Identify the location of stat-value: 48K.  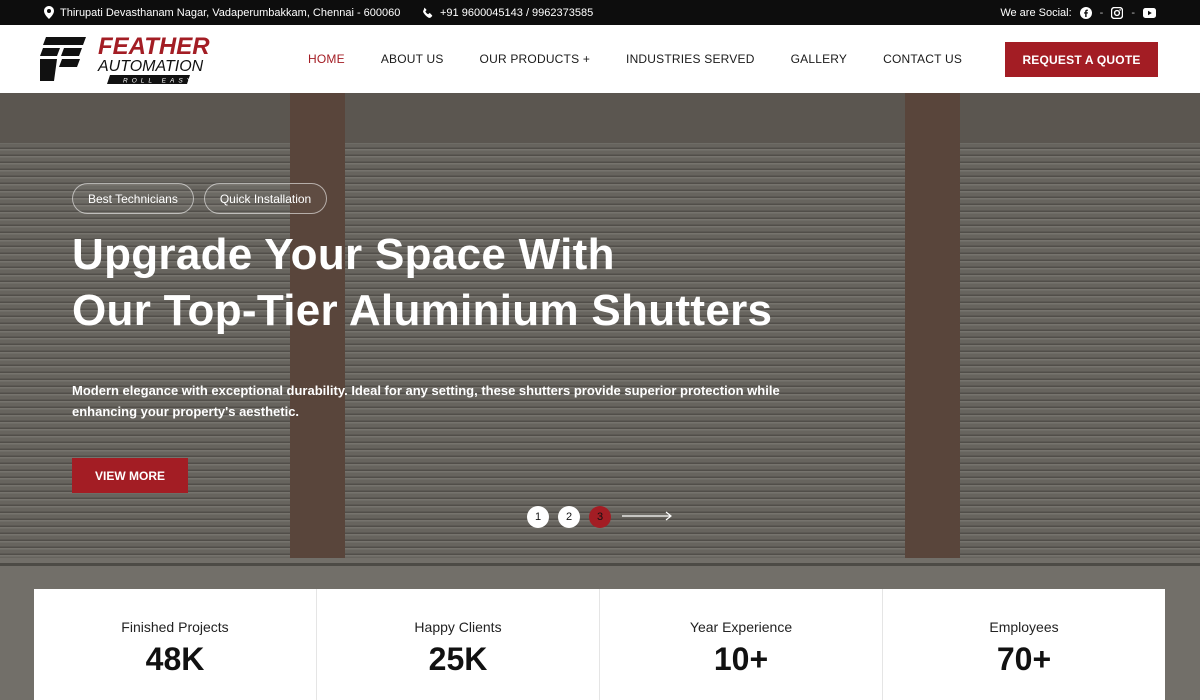
(175, 659).